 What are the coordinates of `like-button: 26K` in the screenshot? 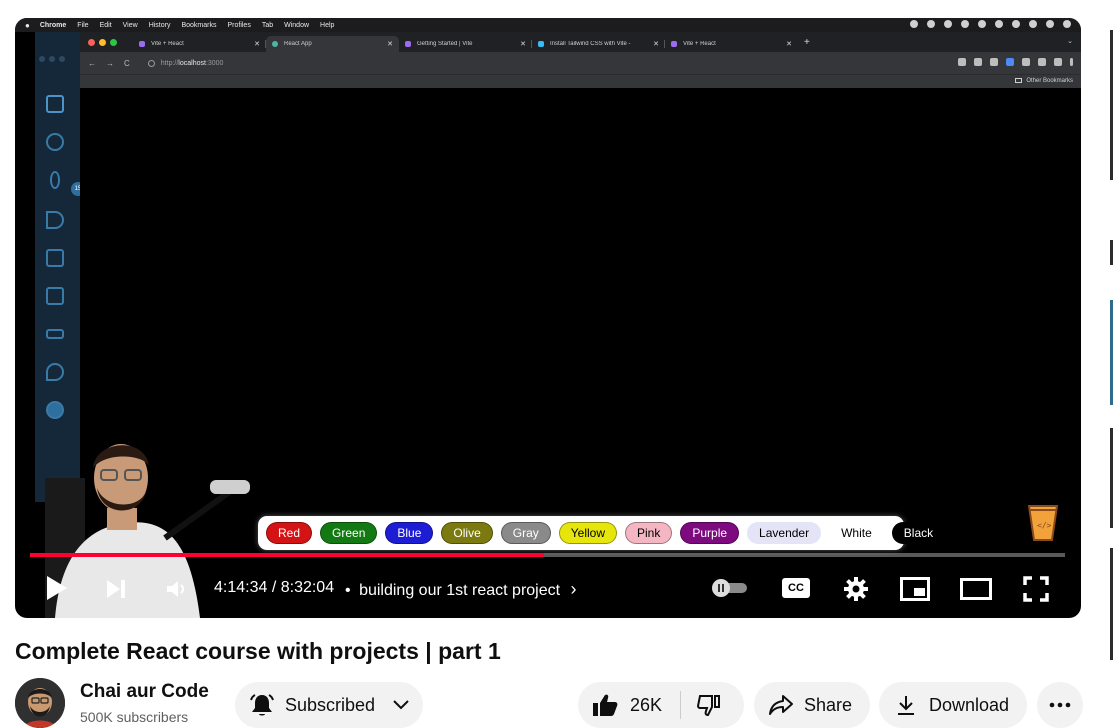 It's located at (620, 705).